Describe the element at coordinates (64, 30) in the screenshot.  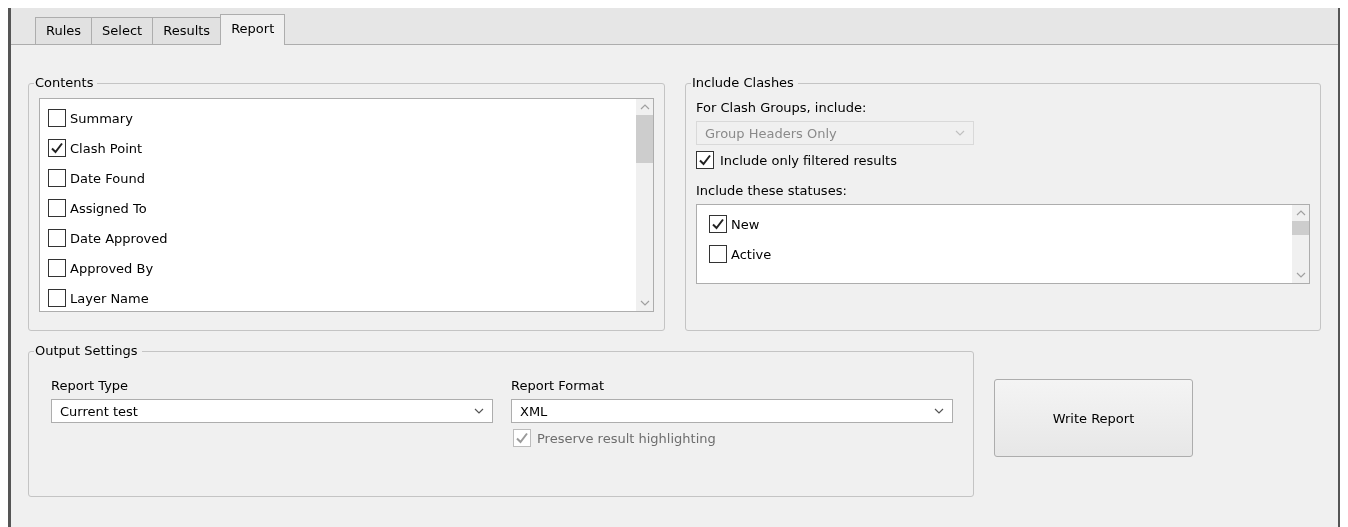
I see `tab: Rules` at that location.